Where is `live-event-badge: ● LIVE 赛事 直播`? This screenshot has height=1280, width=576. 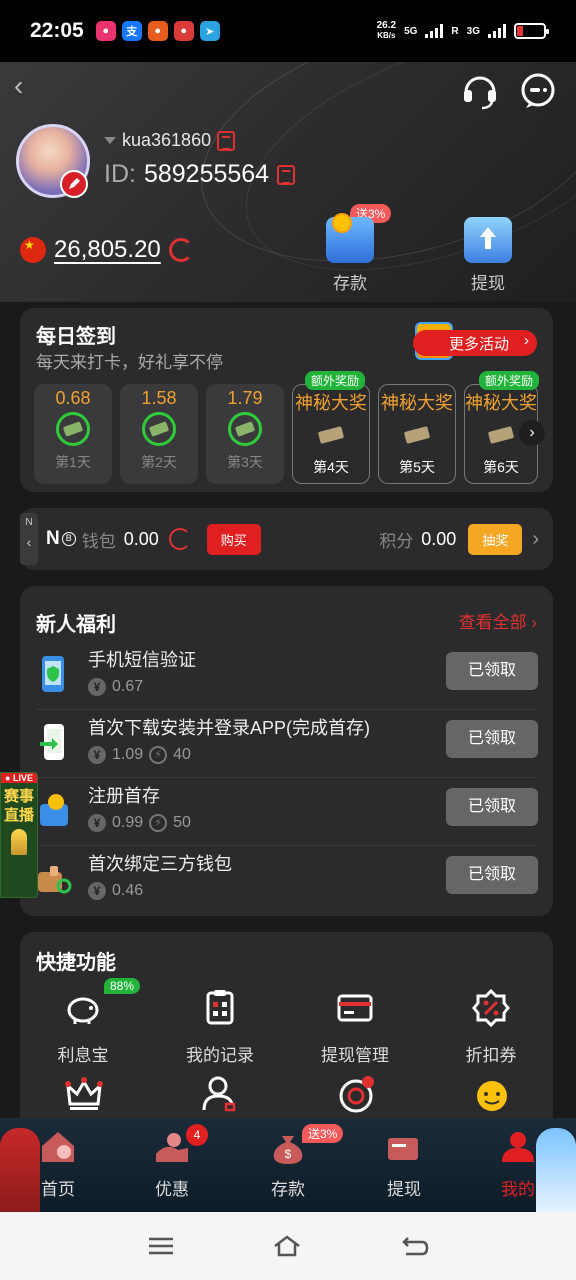
live-event-badge: ● LIVE 赛事 直播 is located at coordinates (19, 835).